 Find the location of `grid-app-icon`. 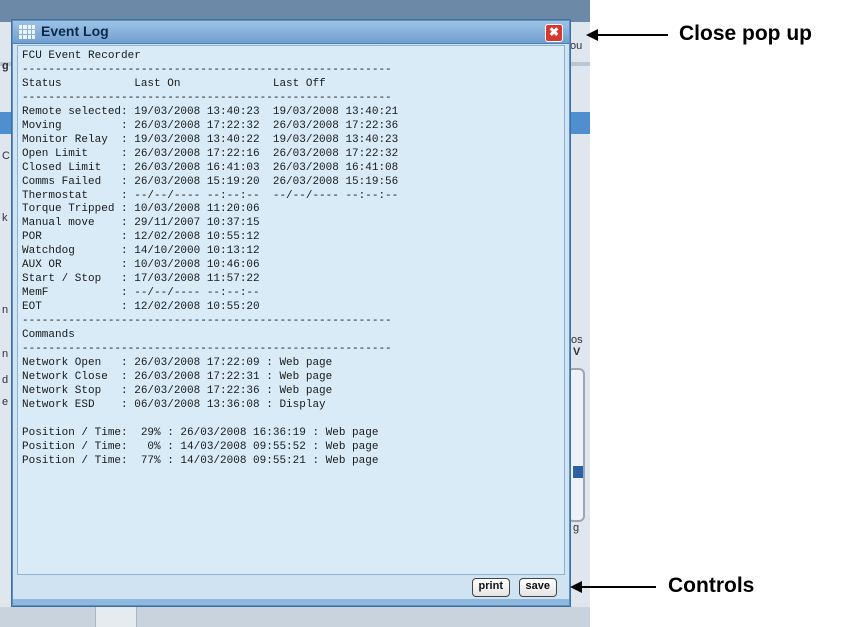

grid-app-icon is located at coordinates (27, 32).